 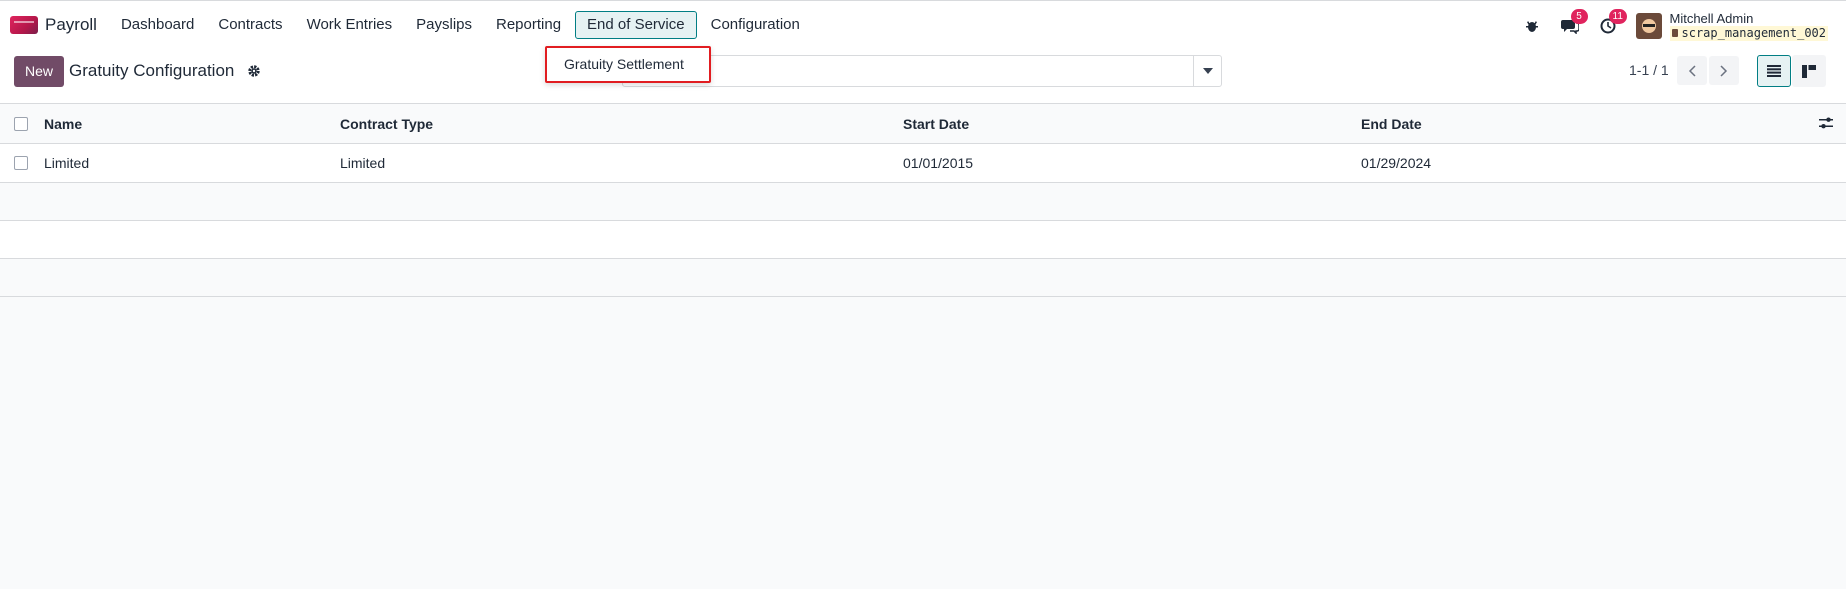 I want to click on user-menu: Mitchell Admin scrap_management_002, so click(x=1748, y=25).